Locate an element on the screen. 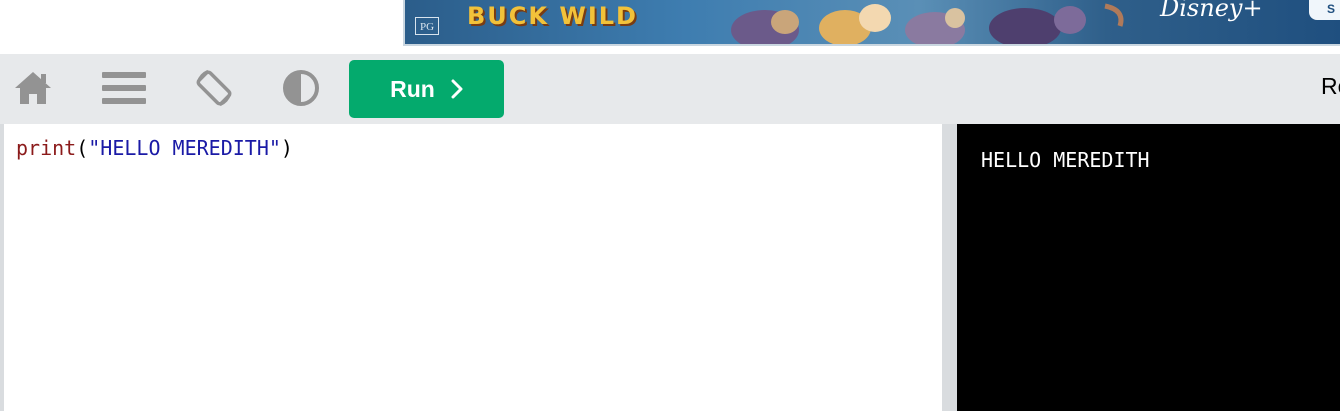 The height and width of the screenshot is (411, 1340). ad-artwork is located at coordinates (927, 23).